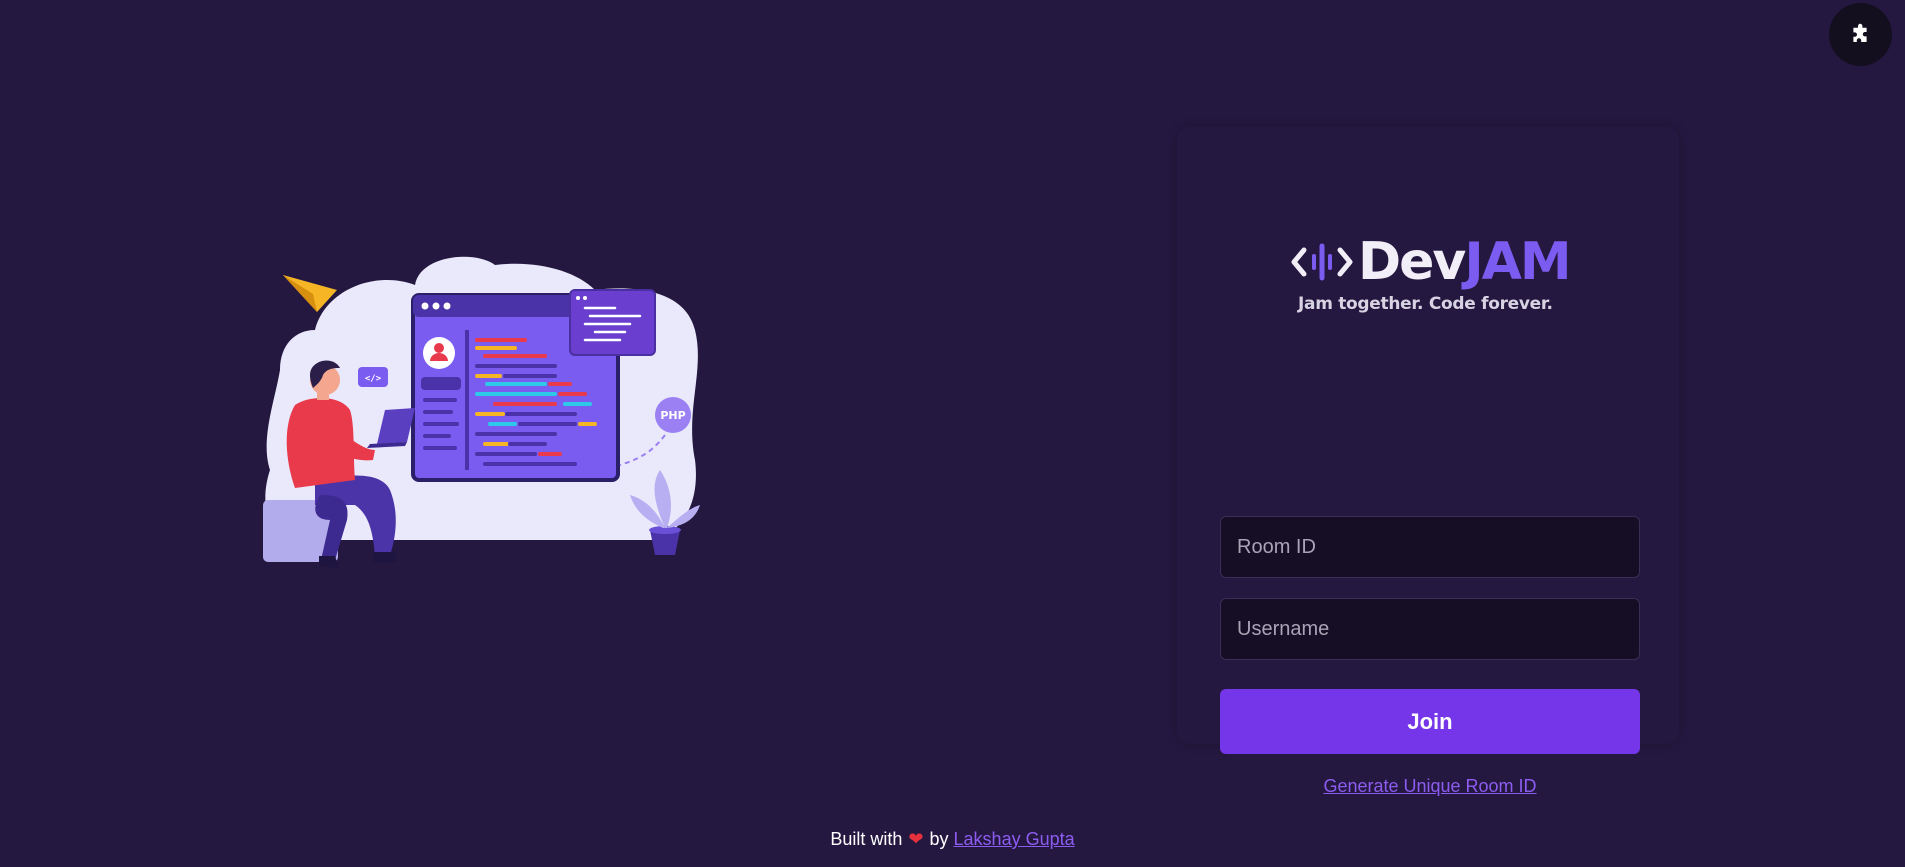 This screenshot has height=867, width=1905. What do you see at coordinates (1430, 629) in the screenshot?
I see `username-input` at bounding box center [1430, 629].